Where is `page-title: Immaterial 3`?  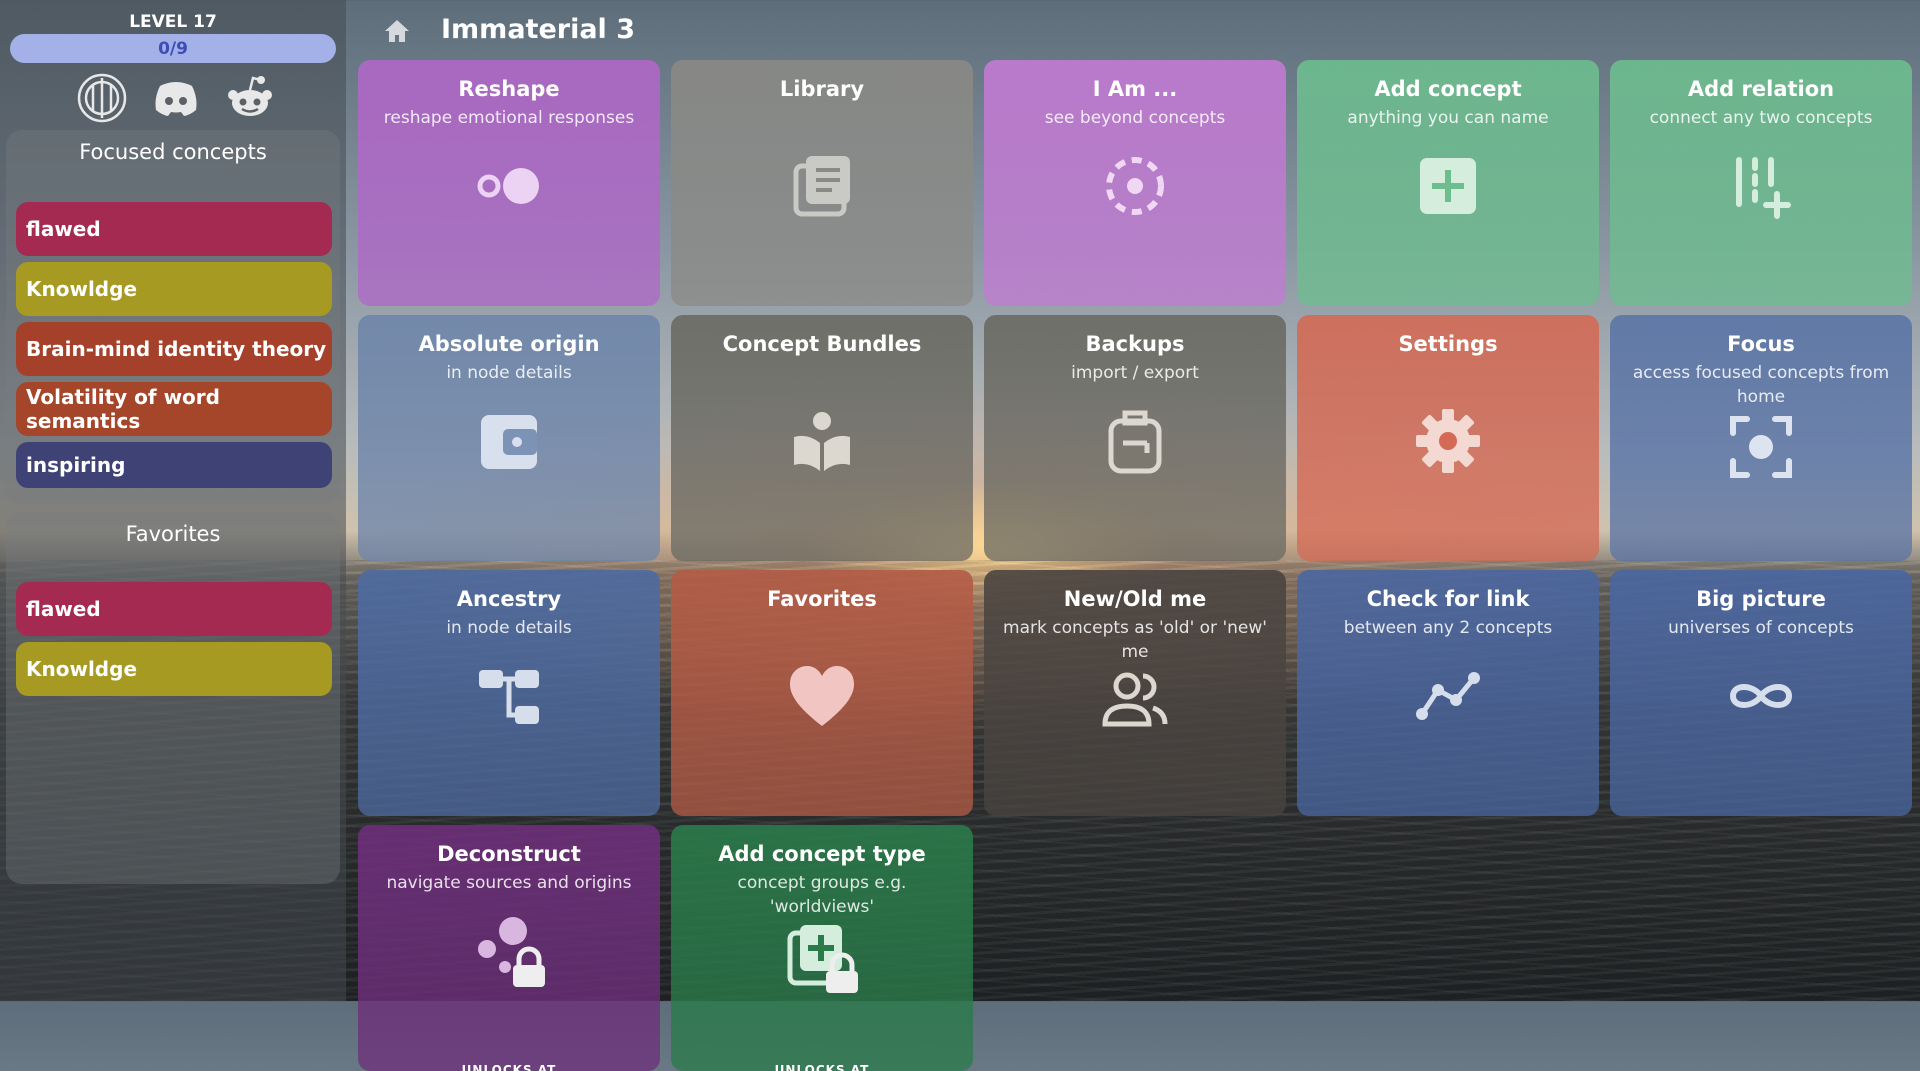
page-title: Immaterial 3 is located at coordinates (538, 29).